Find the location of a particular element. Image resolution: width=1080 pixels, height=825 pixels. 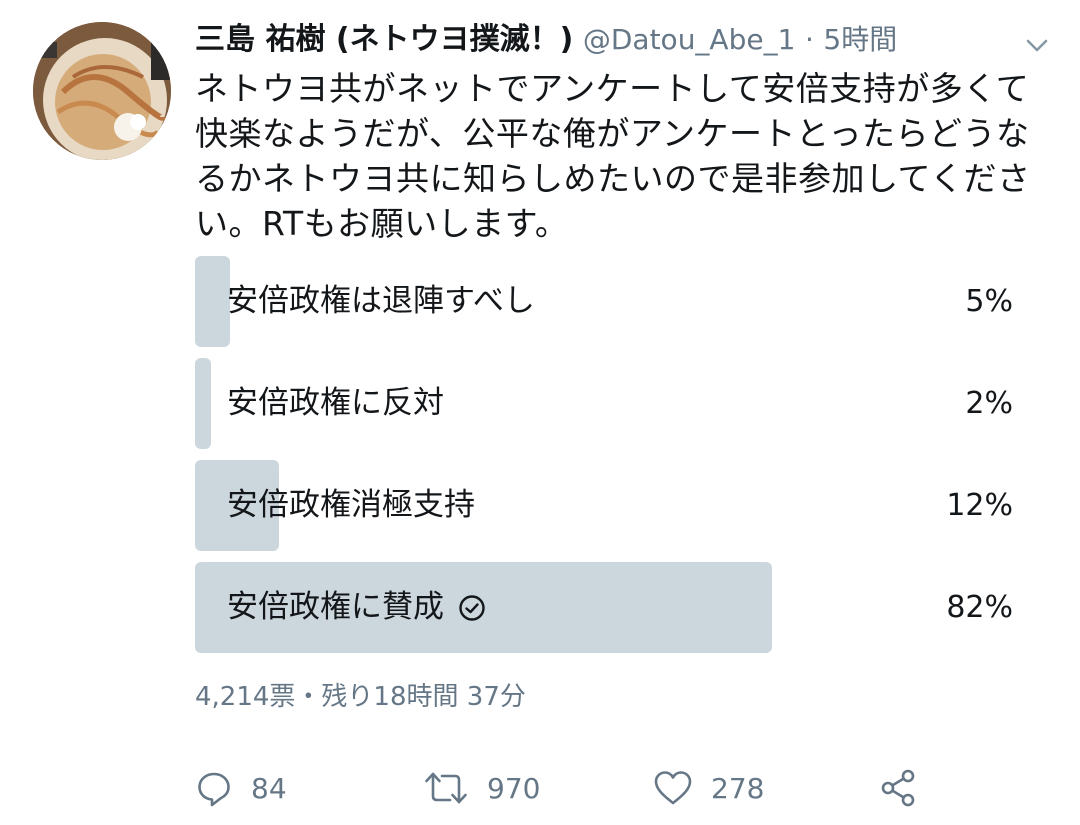

heart-icon is located at coordinates (673, 788).